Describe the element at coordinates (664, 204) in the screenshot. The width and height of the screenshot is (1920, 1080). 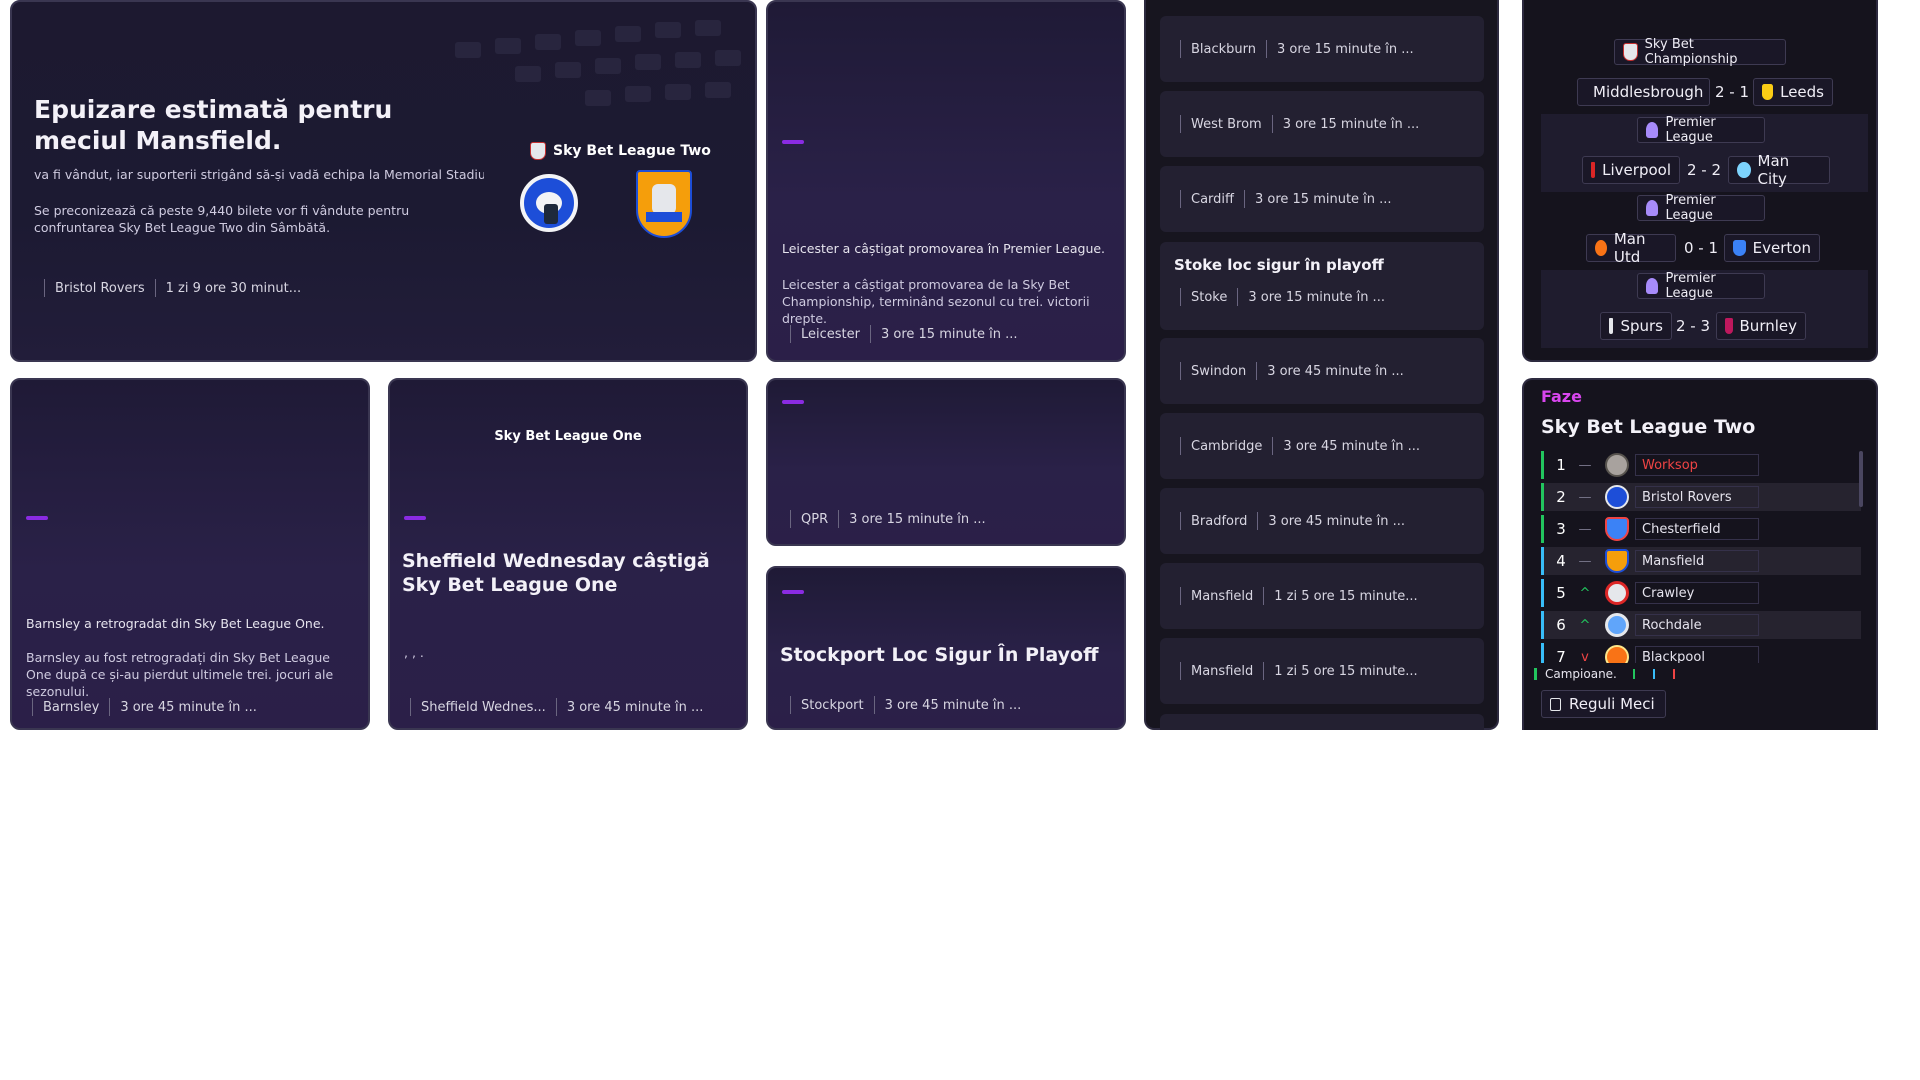
I see `mansfield-crest` at that location.